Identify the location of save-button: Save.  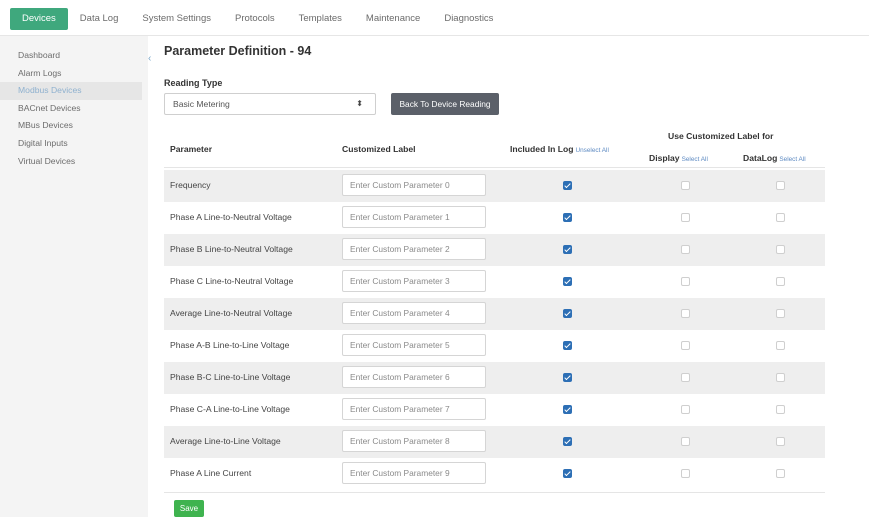
(189, 508).